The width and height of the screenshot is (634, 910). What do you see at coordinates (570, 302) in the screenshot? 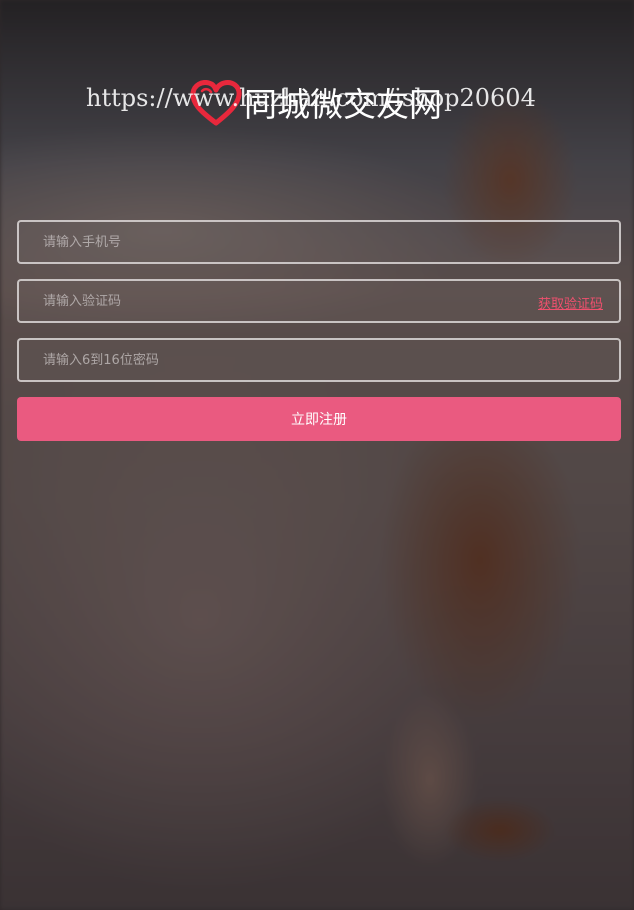
I see `get-code-link: 获取验证码` at bounding box center [570, 302].